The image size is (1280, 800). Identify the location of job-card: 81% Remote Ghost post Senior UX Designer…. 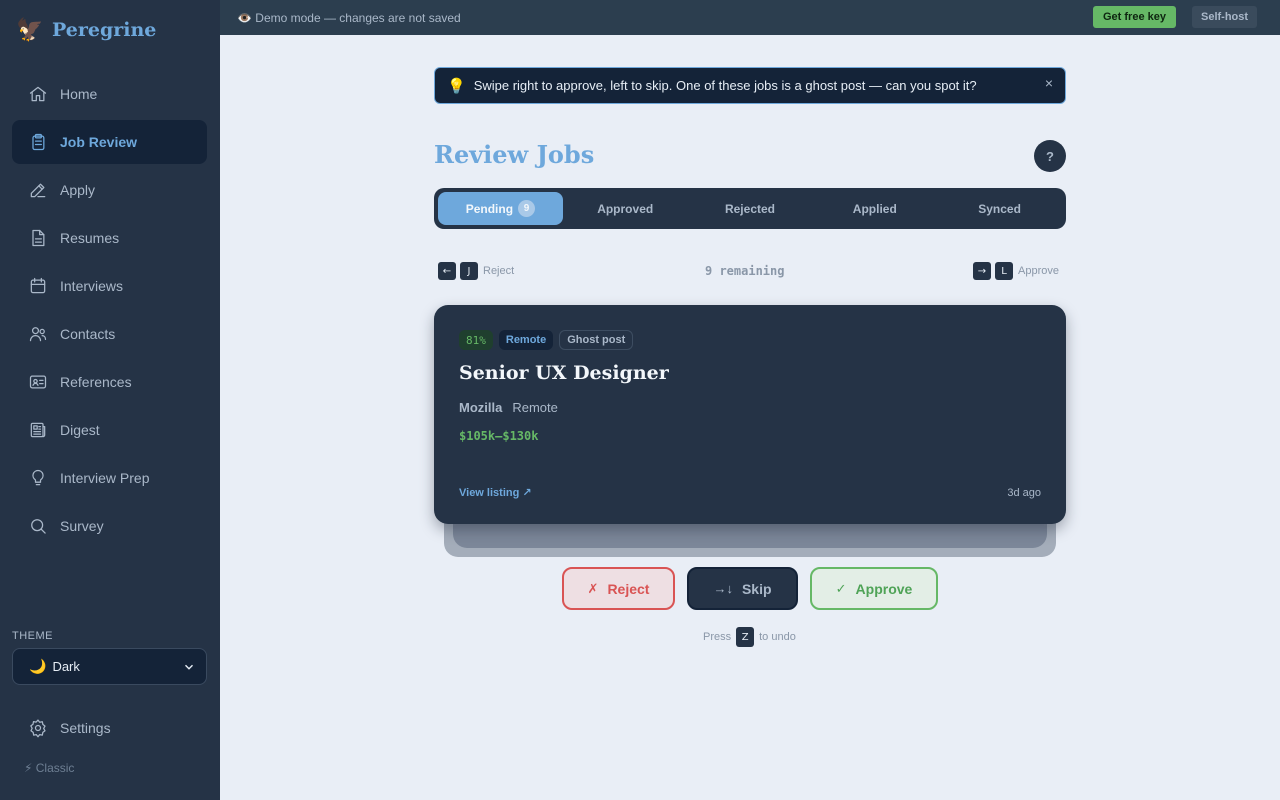
(750, 414).